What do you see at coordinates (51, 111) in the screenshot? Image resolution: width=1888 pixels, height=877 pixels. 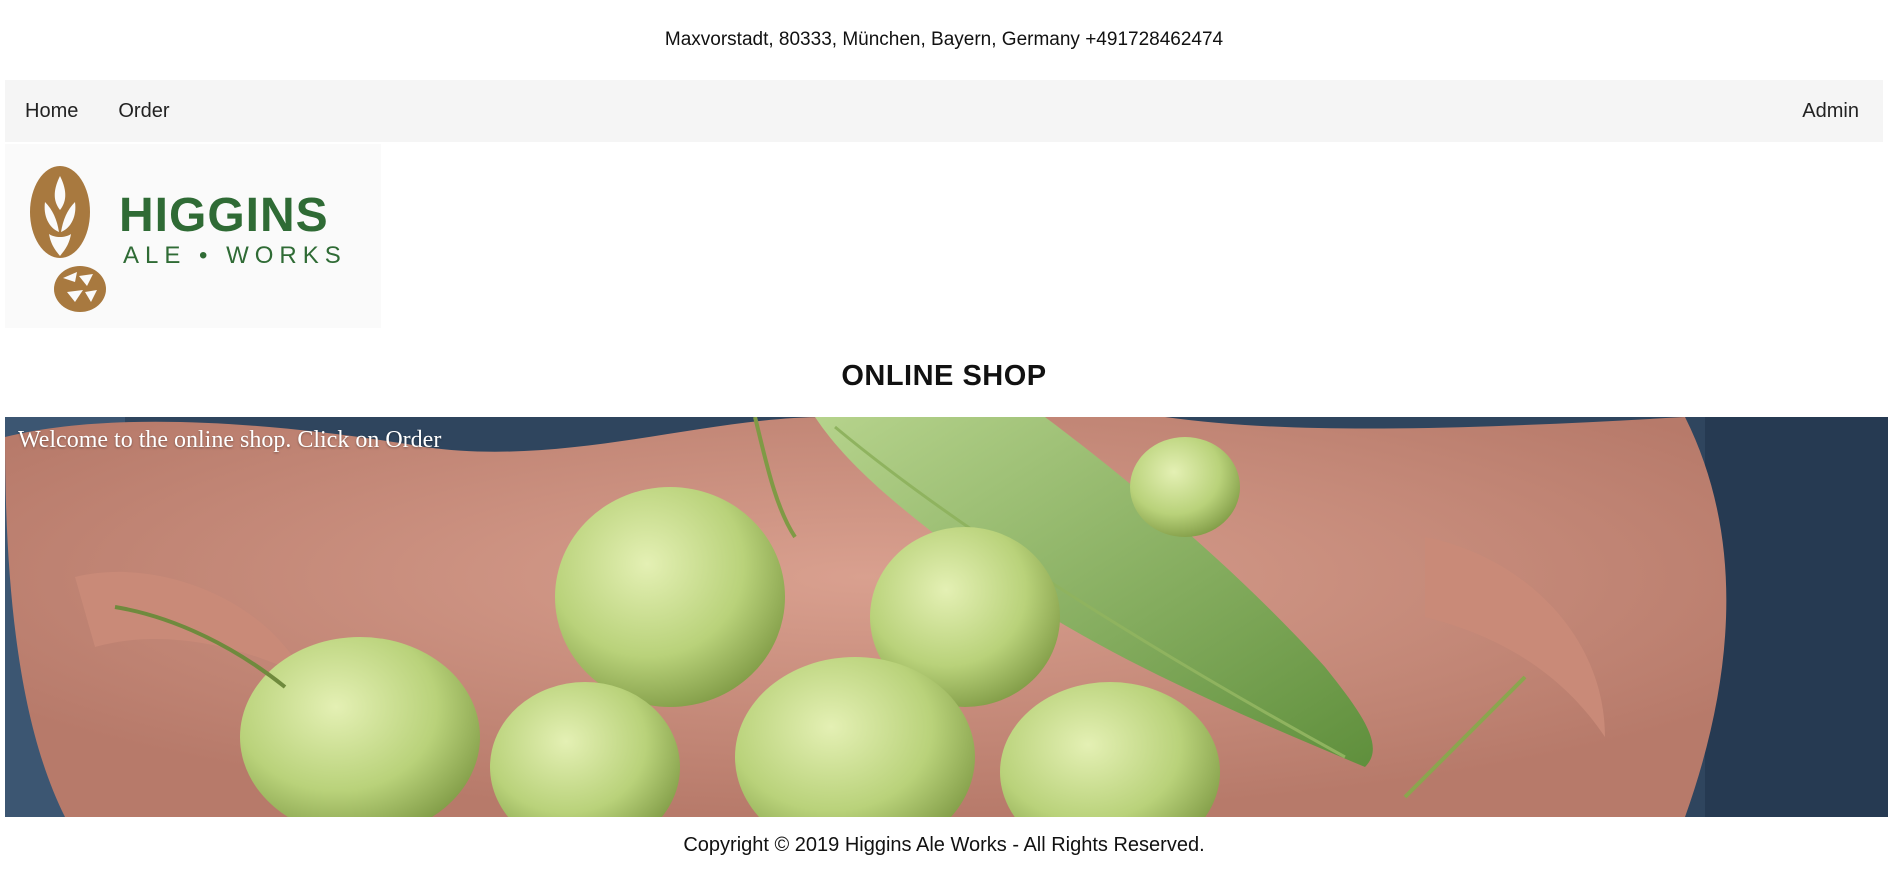 I see `nav-home-link: Home` at bounding box center [51, 111].